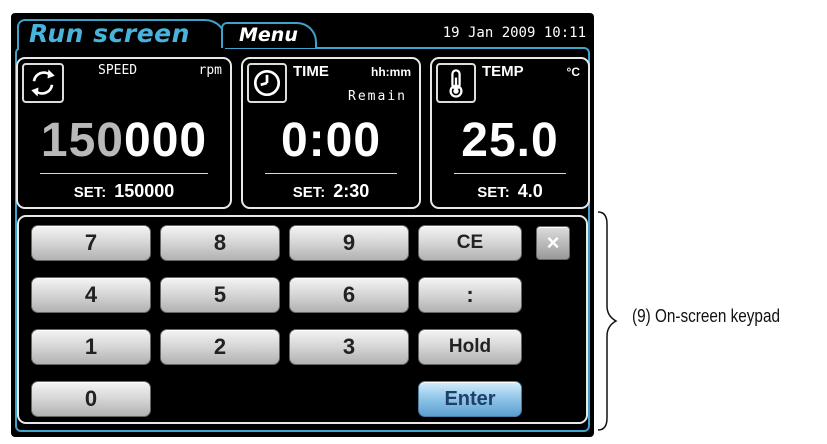  I want to click on time-panel: TIME hh:mm Remain 0:00 SET: 2:30, so click(331, 133).